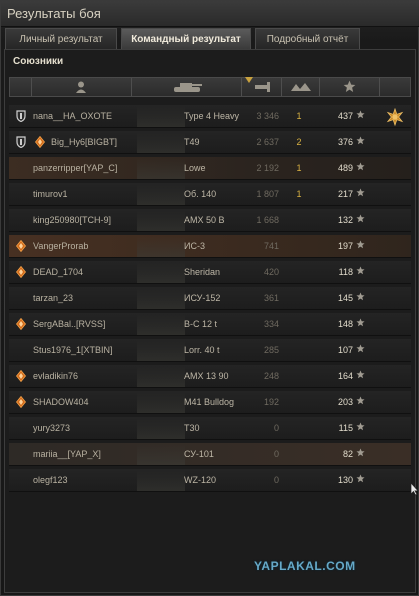 Image resolution: width=419 pixels, height=596 pixels. I want to click on xp-value: 203, so click(345, 402).